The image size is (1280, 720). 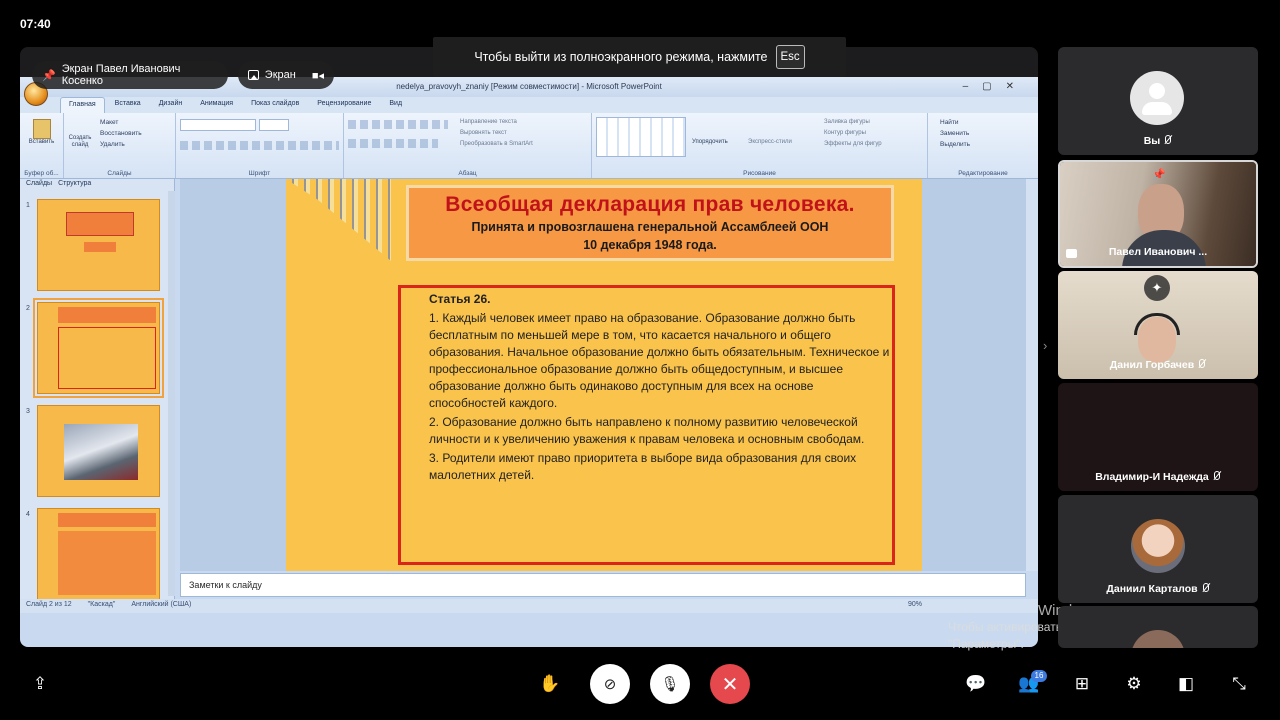 I want to click on delete-button: Удалить, so click(x=121, y=144).